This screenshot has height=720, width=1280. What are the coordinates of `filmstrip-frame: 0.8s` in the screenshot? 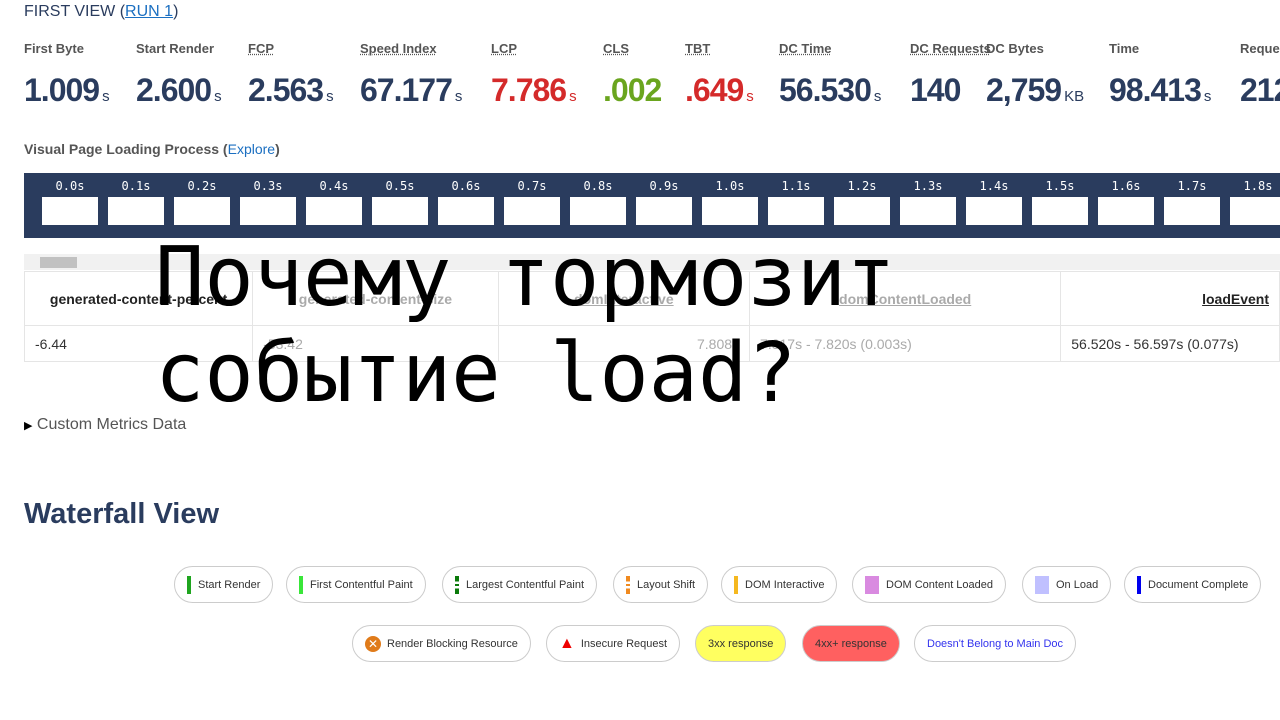 It's located at (598, 199).